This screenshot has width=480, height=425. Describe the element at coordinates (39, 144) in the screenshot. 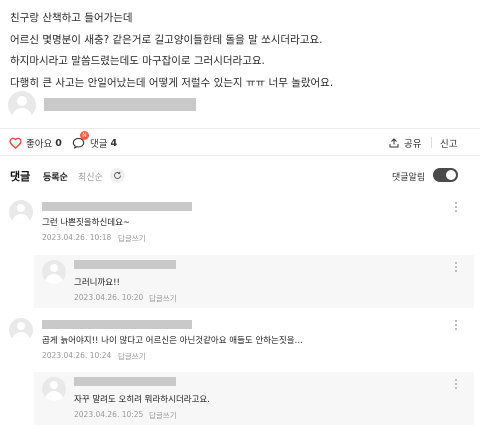

I see `like-label: 좋아요` at that location.